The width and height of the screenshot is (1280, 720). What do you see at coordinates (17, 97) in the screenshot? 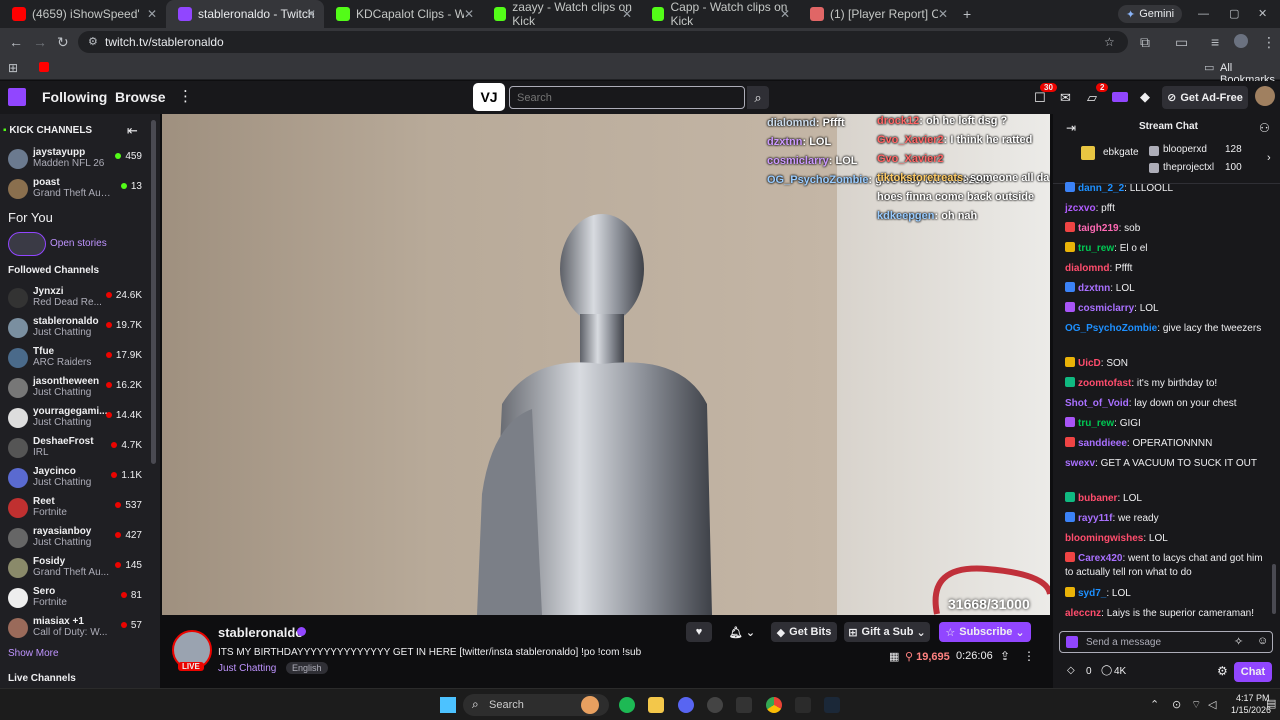
I see `twitch-logo-icon` at bounding box center [17, 97].